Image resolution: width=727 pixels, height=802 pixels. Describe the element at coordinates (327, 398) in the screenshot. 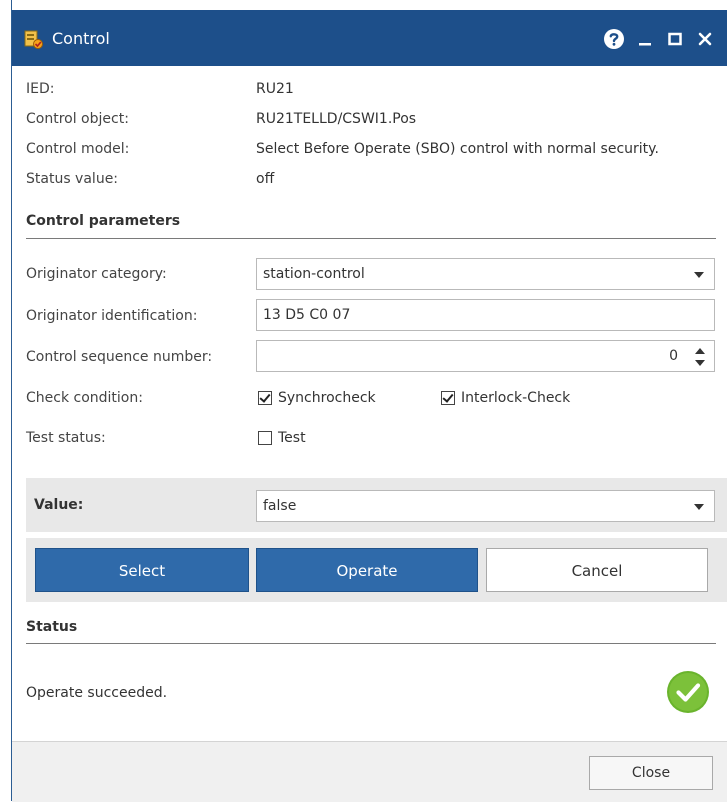

I see `synchrocheck-label: Synchrocheck` at that location.